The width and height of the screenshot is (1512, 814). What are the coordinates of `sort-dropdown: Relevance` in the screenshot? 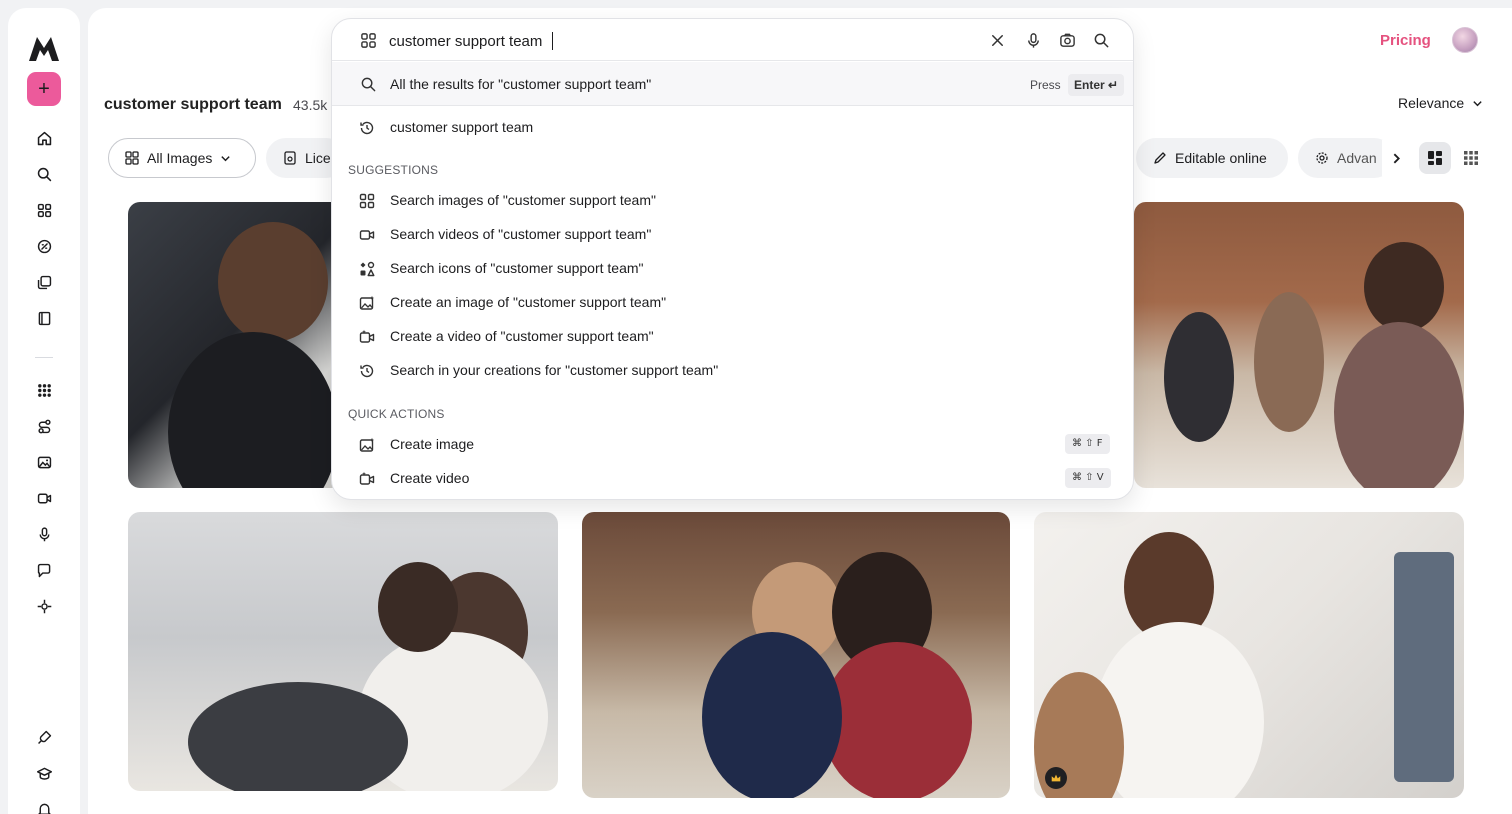 It's located at (1440, 103).